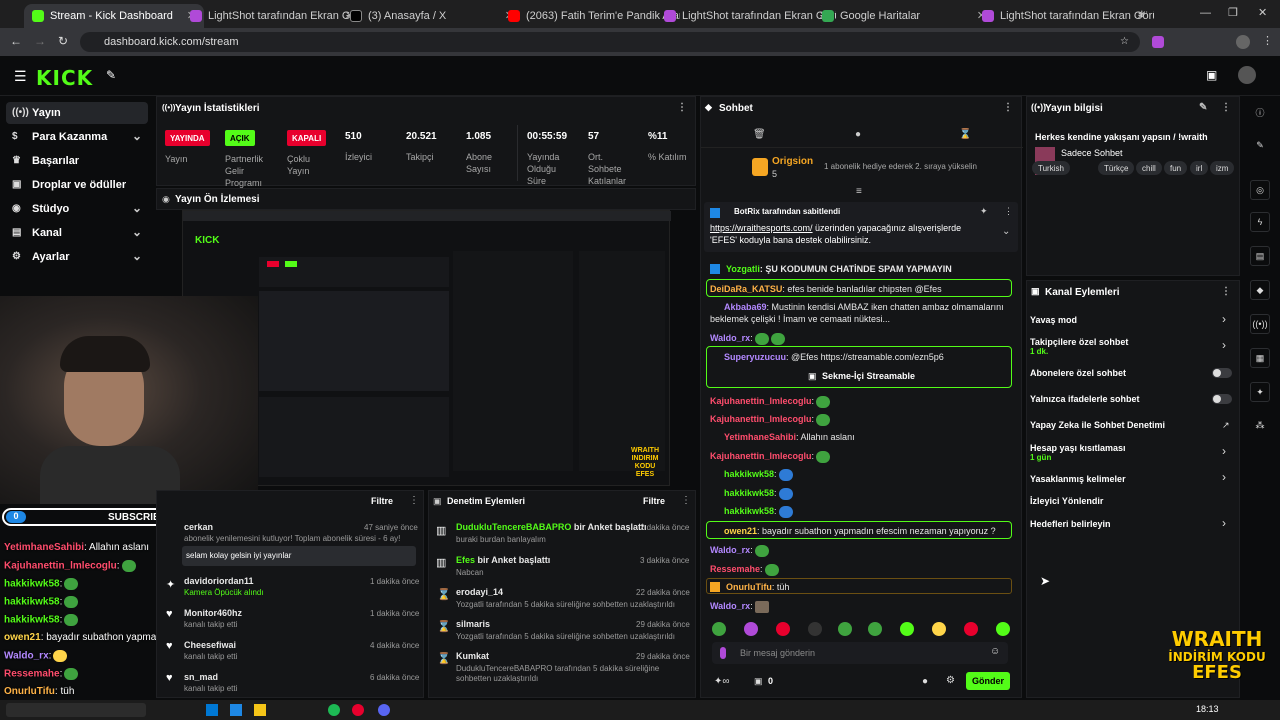 This screenshot has height=720, width=1280. I want to click on gift-leader-name: Origsion, so click(792, 161).